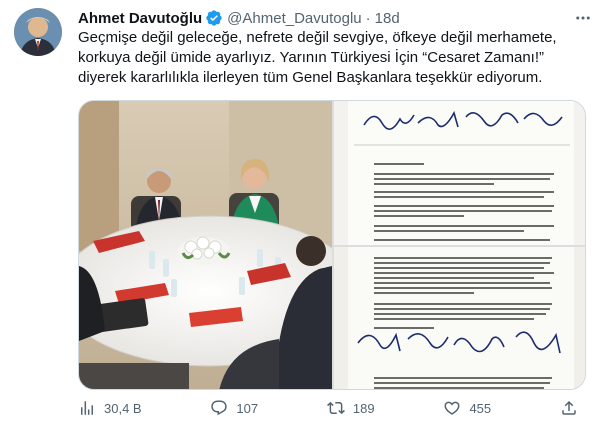  What do you see at coordinates (363, 408) in the screenshot?
I see `retweet-count: 189` at bounding box center [363, 408].